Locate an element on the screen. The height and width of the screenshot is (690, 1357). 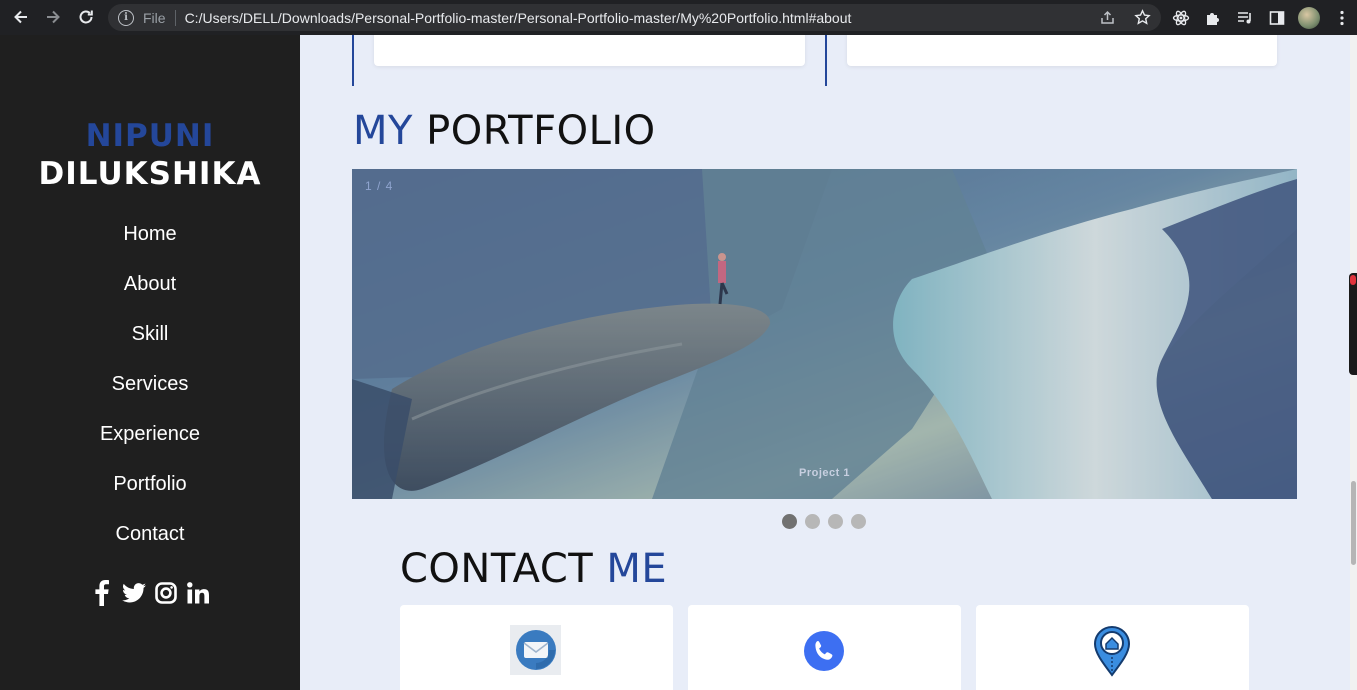
media-queue-icon is located at coordinates (1244, 17).